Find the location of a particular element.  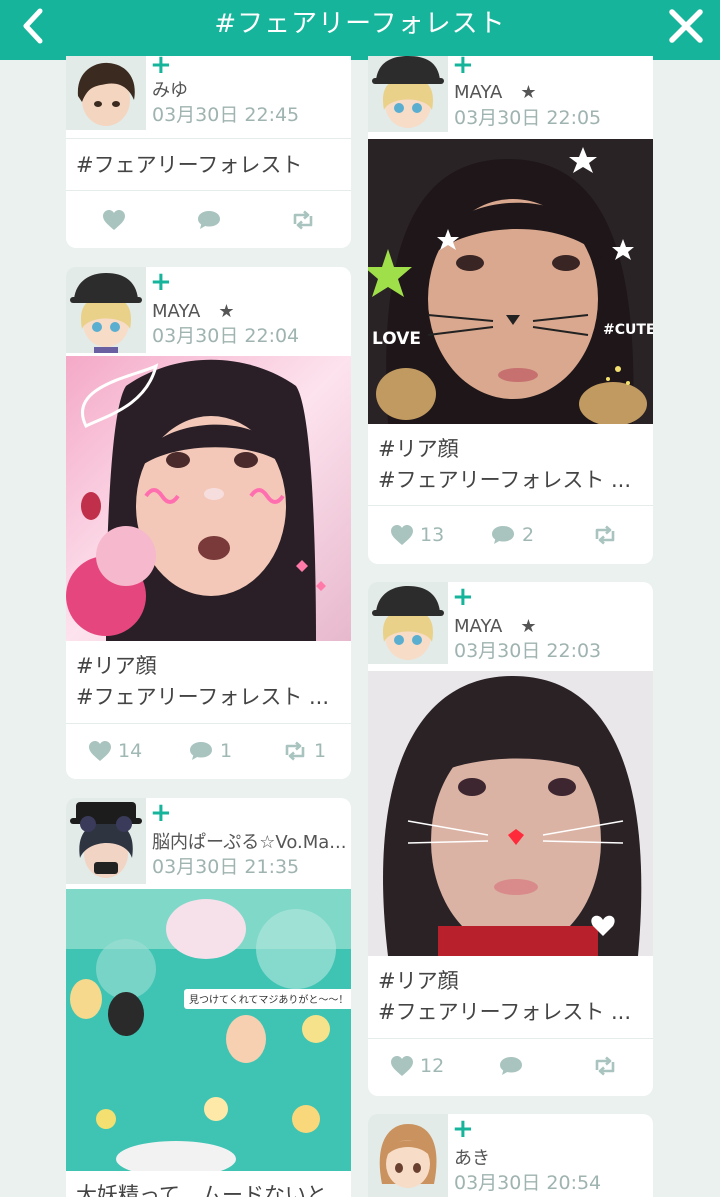

post-actions: 14 1 1 is located at coordinates (208, 751).